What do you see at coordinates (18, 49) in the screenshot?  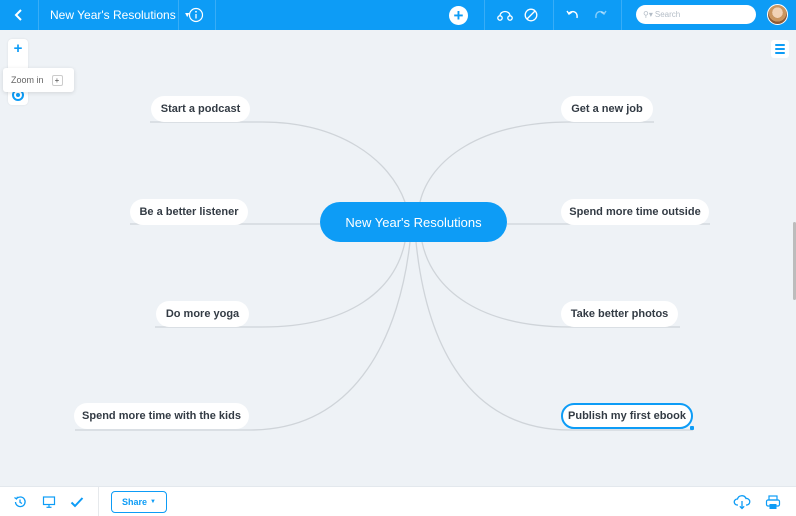 I see `zoom-in-button: +` at bounding box center [18, 49].